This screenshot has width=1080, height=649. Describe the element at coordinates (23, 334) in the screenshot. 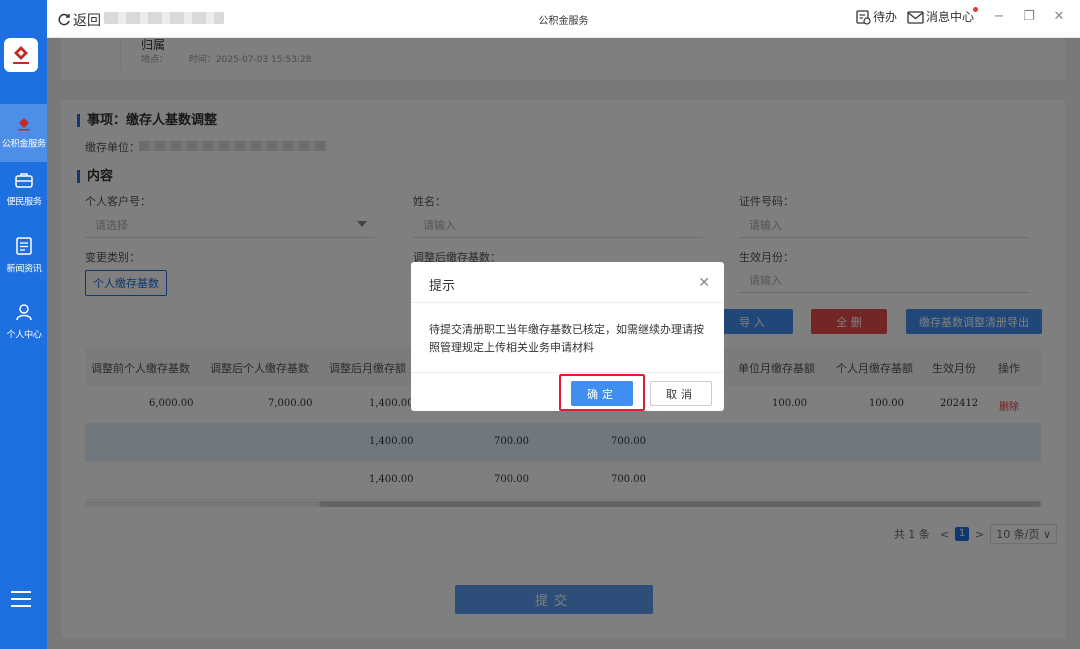

I see `sidebar-item-label: 个人中心` at that location.